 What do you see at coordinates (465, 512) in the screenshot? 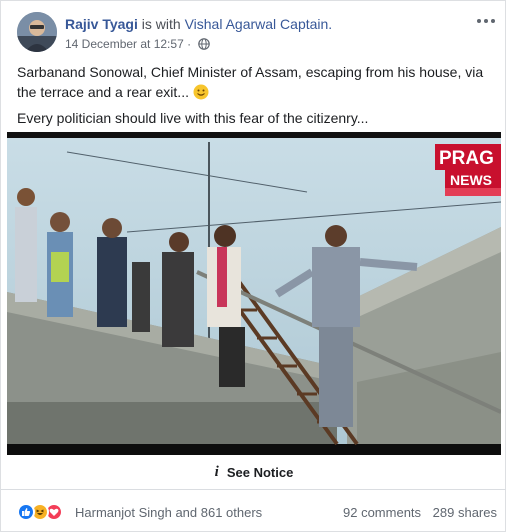
I see `shares-count: 289 shares` at bounding box center [465, 512].